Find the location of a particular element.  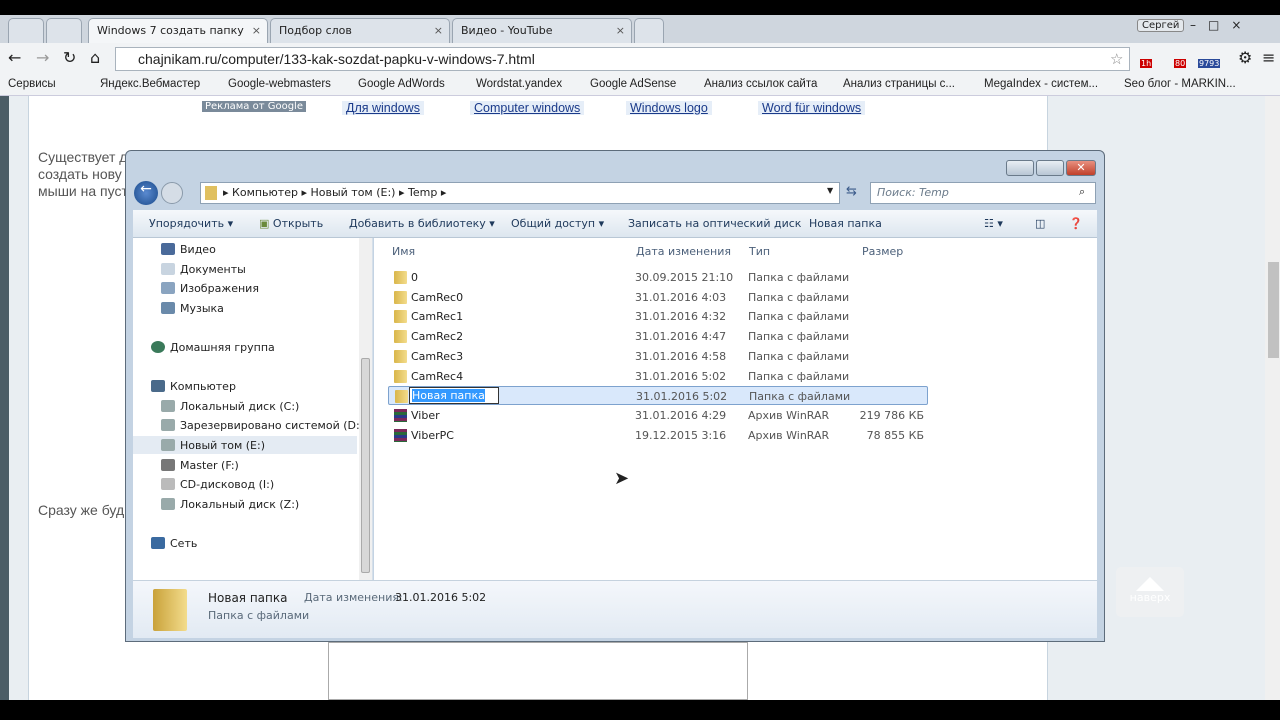

open-button: ▣ Открыть is located at coordinates (291, 223).